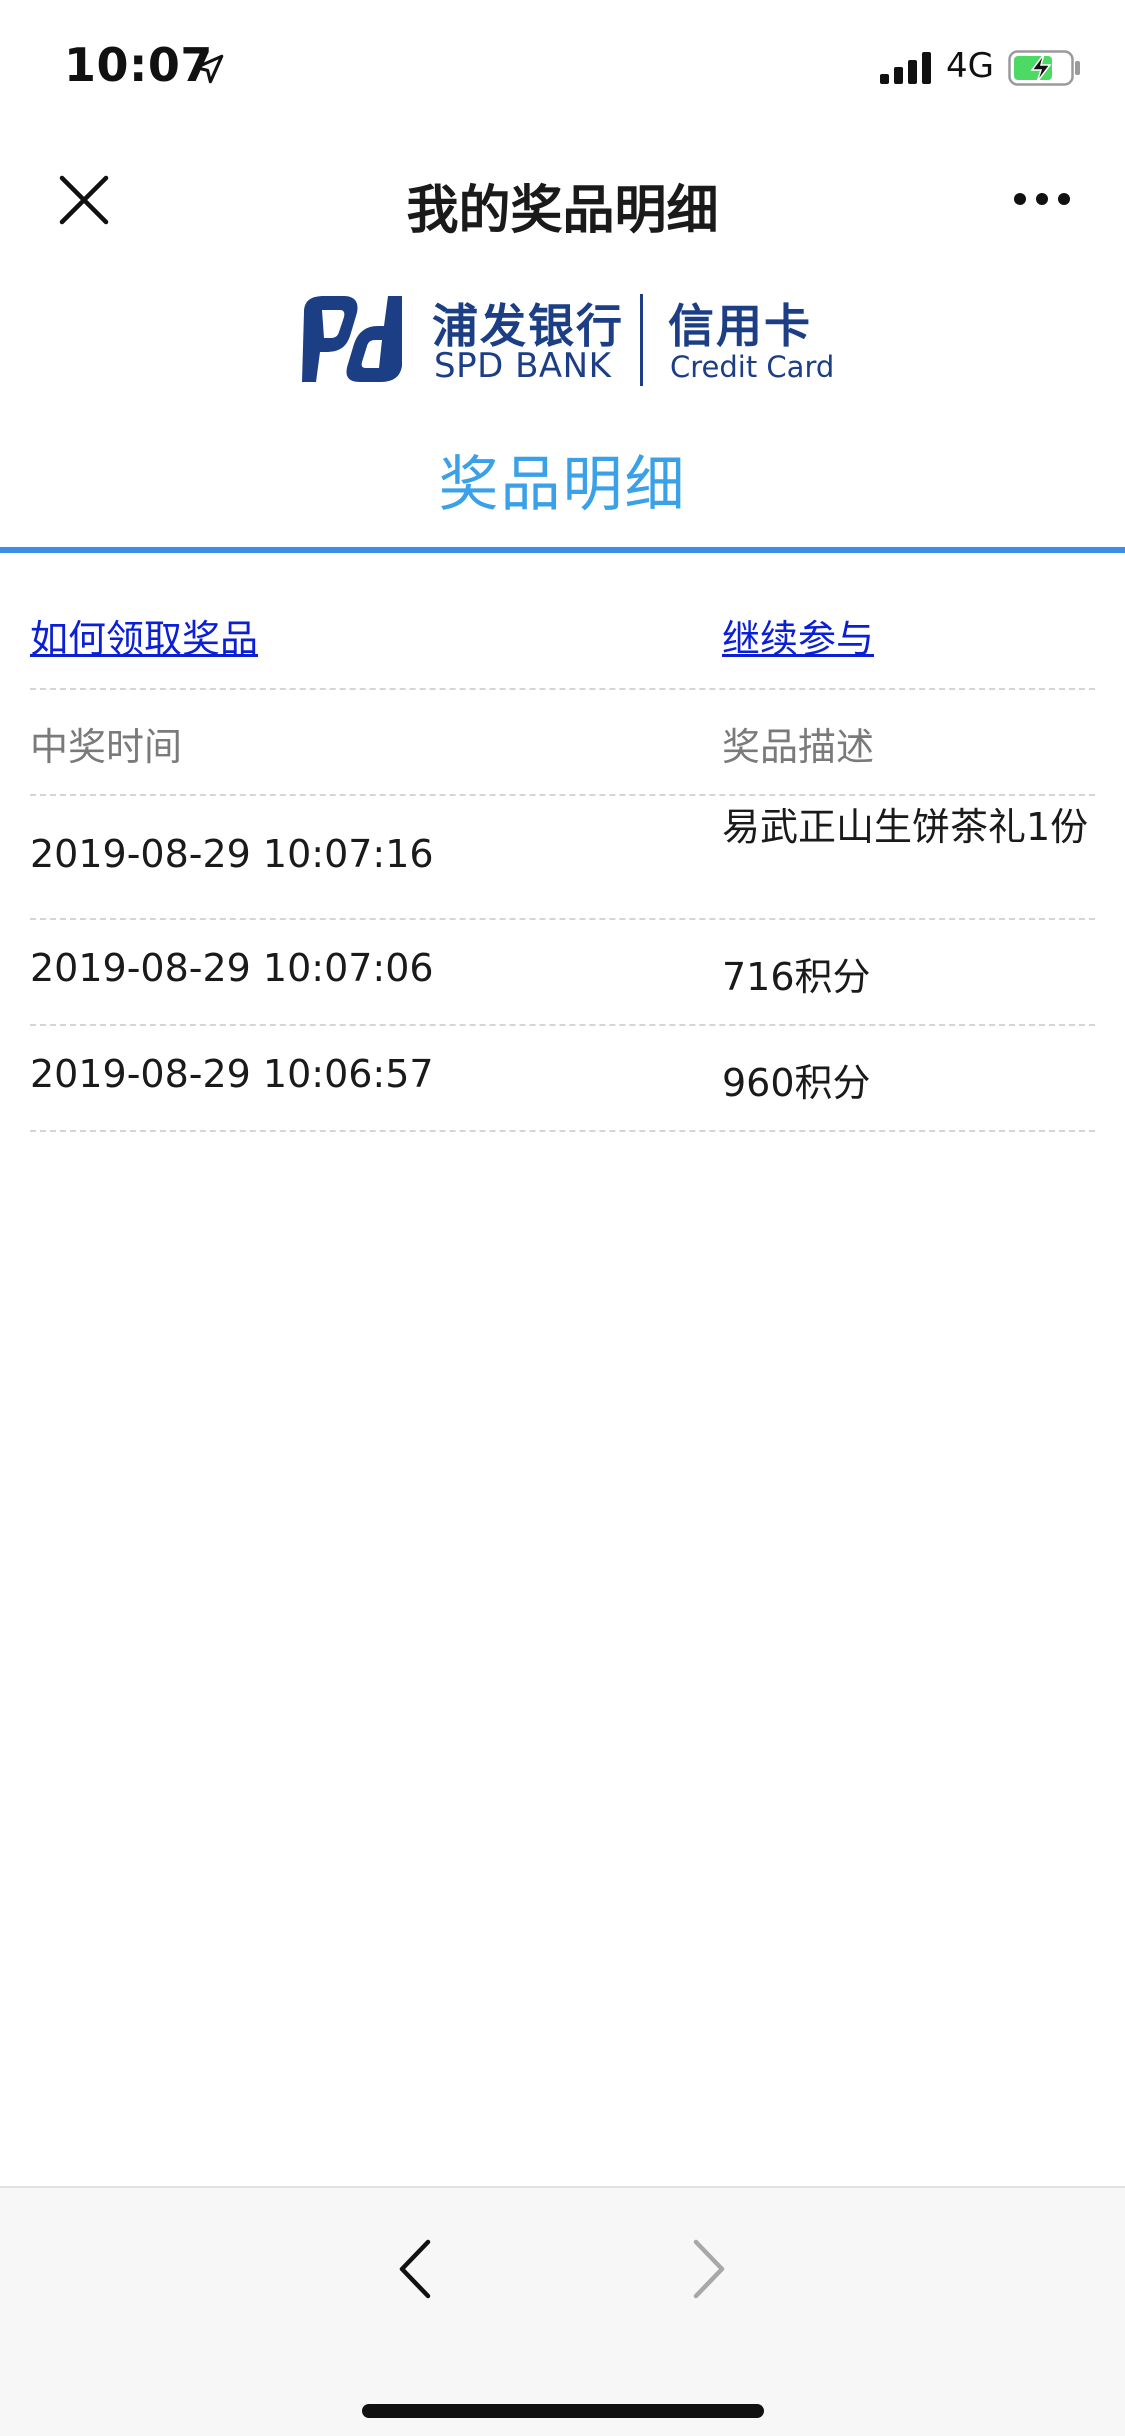 This screenshot has width=1125, height=2436. I want to click on header-prize-desc: 奖品描述, so click(798, 747).